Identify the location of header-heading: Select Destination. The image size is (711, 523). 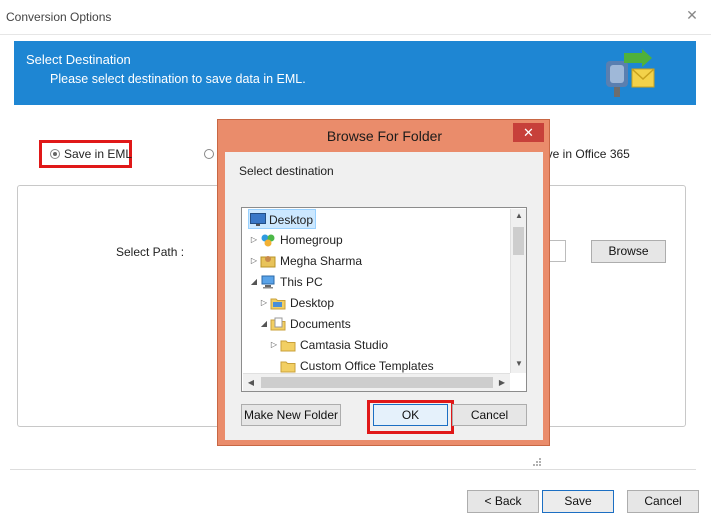
(78, 59).